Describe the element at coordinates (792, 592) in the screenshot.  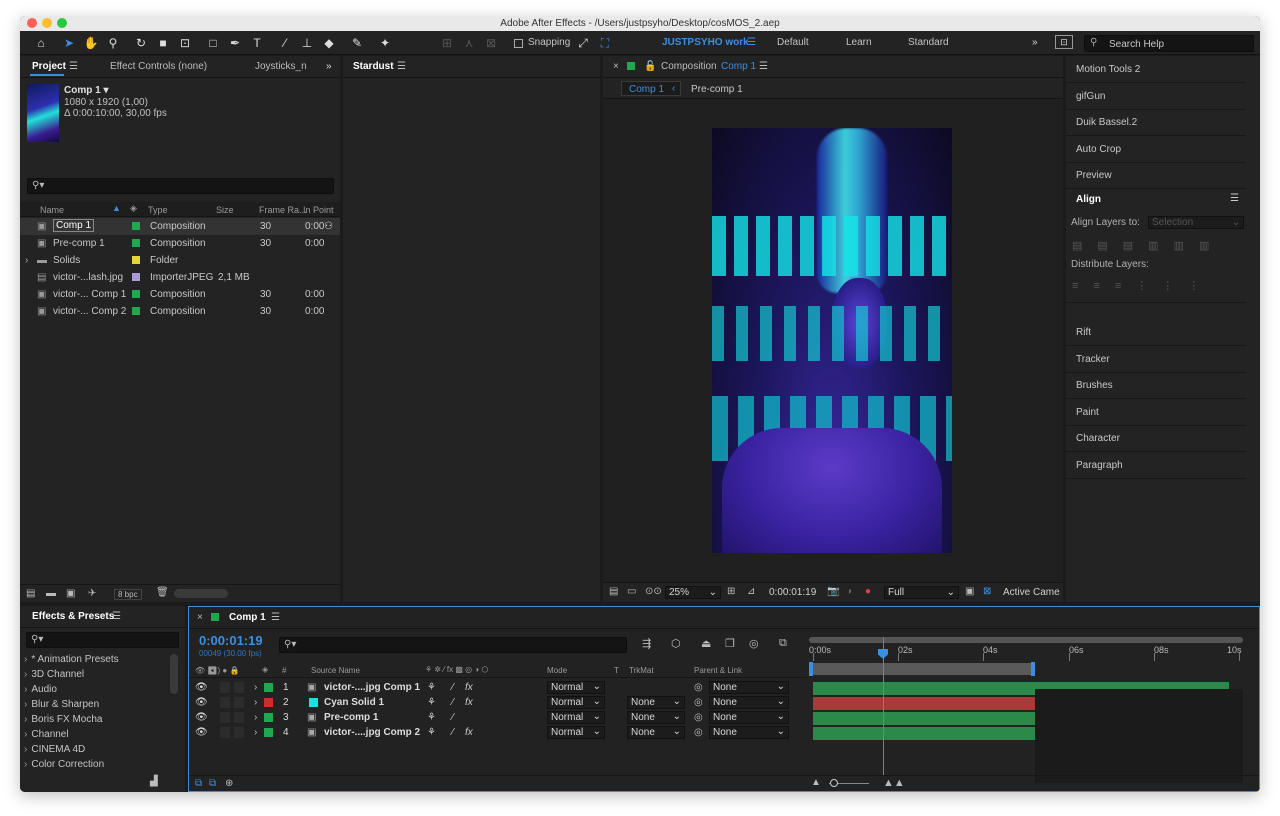
I see `current-time-display: 0:00:01:19` at that location.